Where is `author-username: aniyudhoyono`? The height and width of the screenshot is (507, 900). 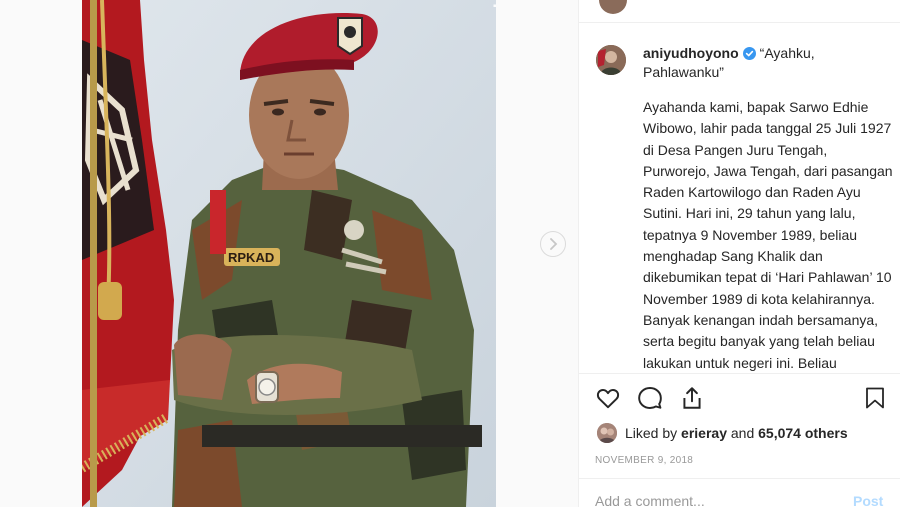
author-username: aniyudhoyono is located at coordinates (691, 53).